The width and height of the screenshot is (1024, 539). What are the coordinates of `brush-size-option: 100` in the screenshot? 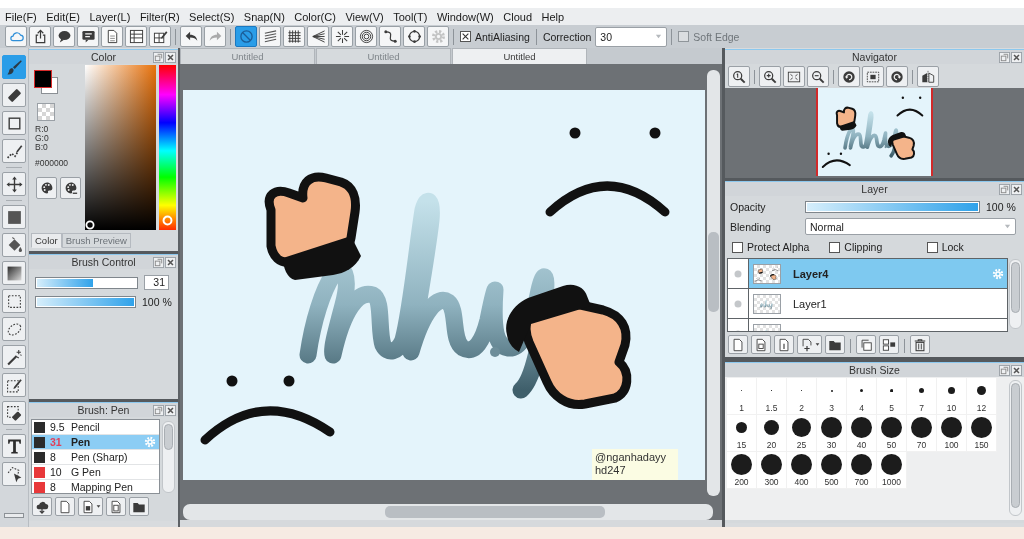 It's located at (952, 433).